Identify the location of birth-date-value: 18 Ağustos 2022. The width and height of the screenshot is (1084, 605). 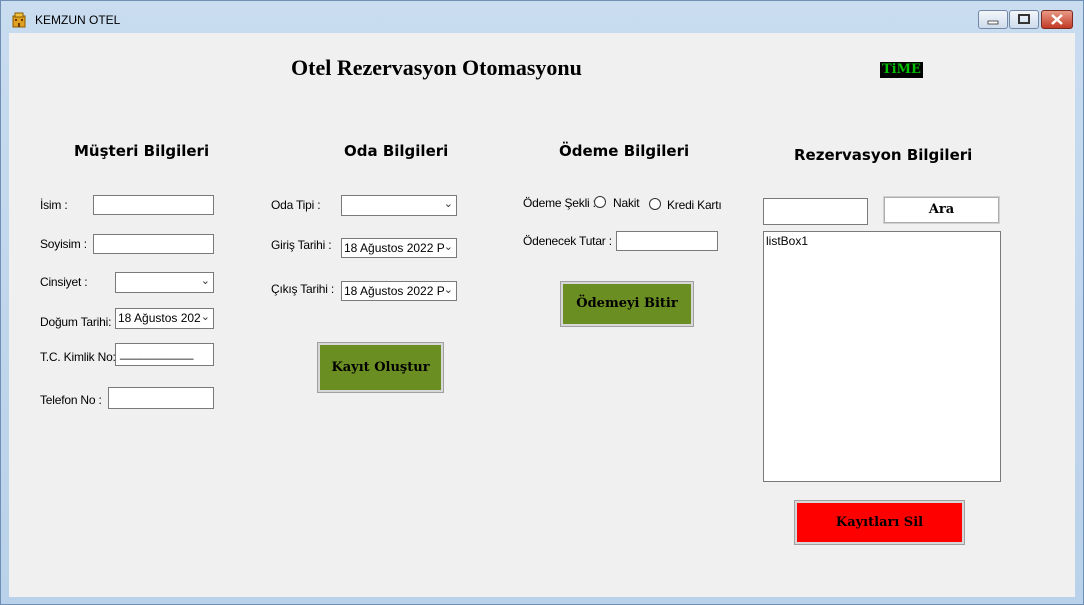
(163, 318).